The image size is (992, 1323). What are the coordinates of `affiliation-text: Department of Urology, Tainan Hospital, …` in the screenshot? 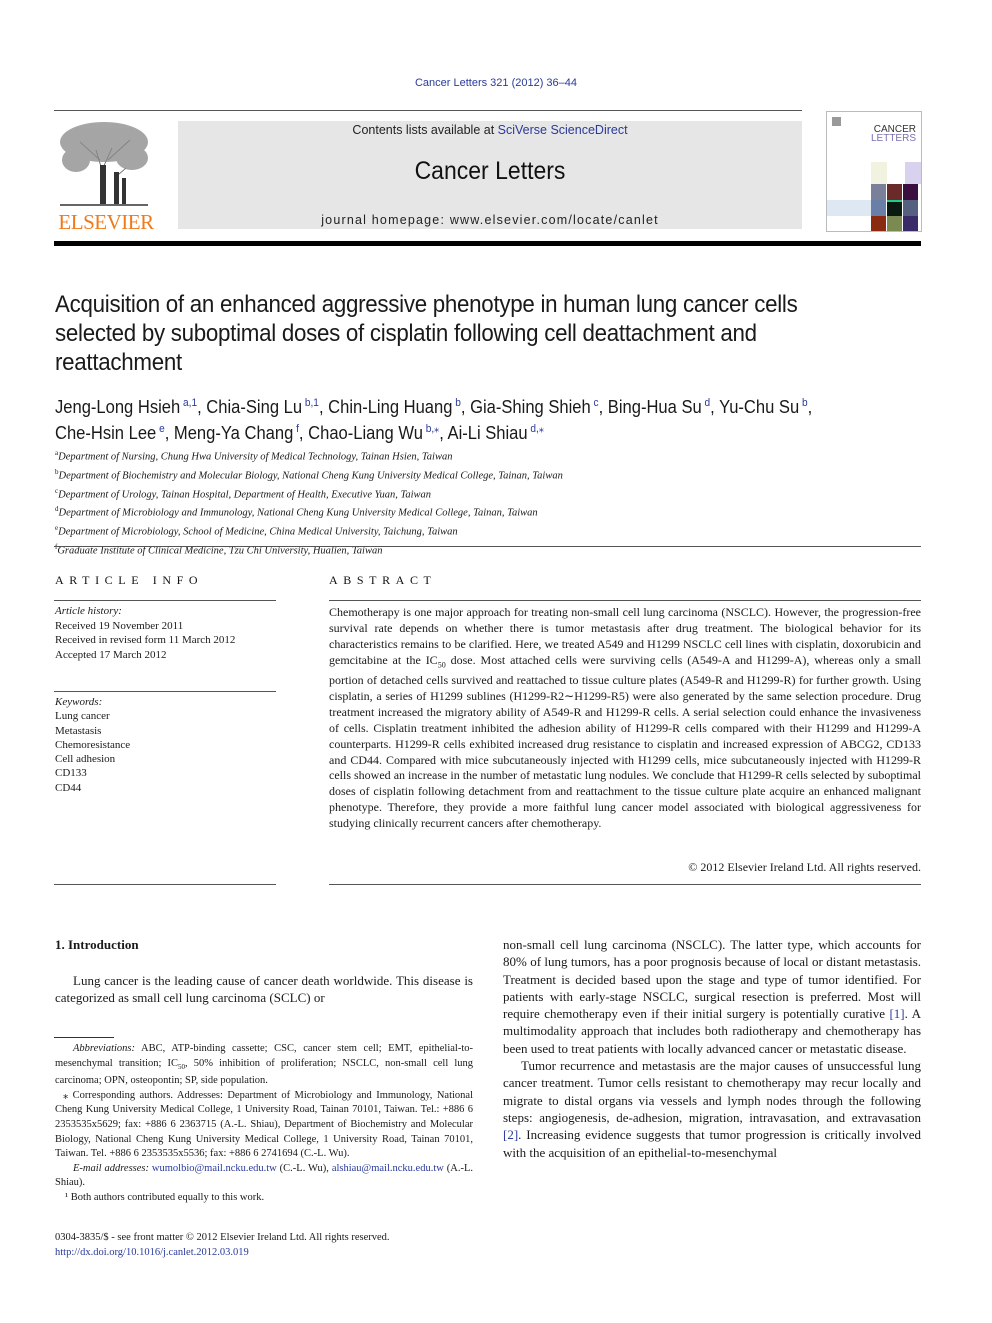 It's located at (245, 495).